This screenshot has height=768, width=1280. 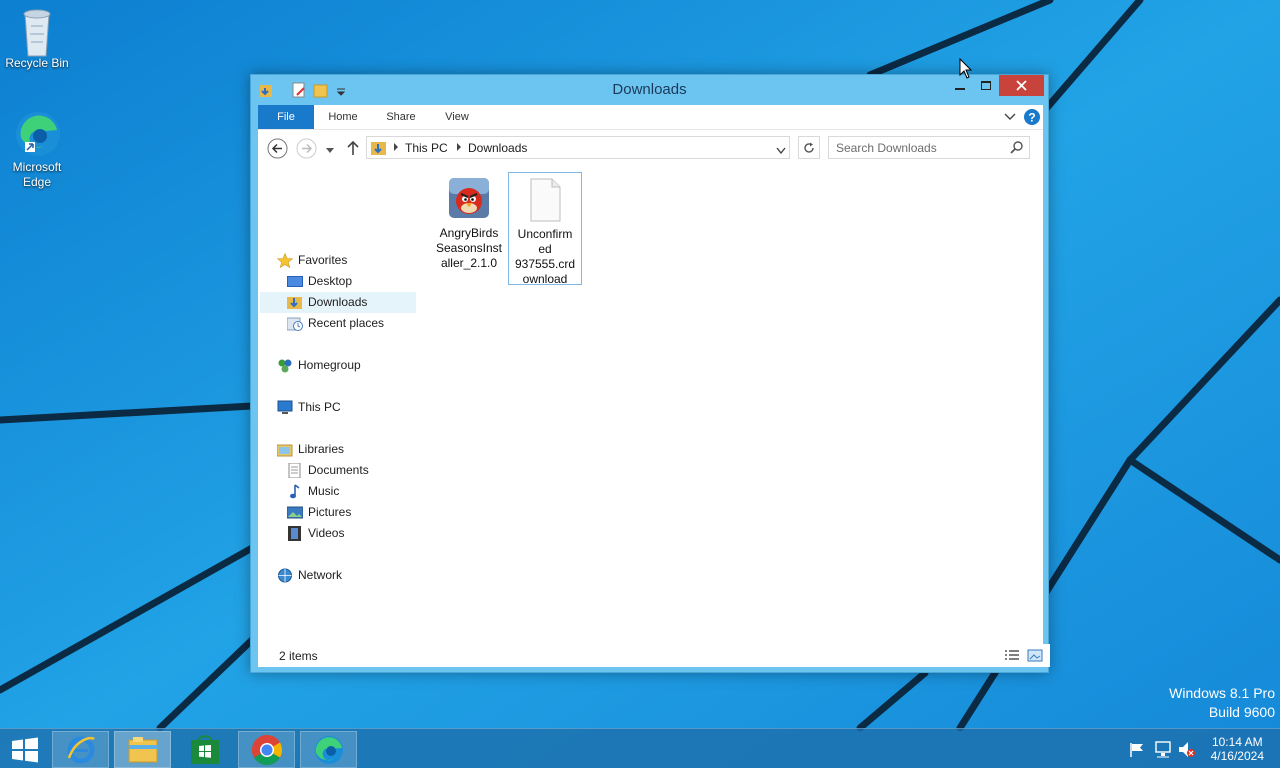 I want to click on recycle-bin-icon, so click(x=37, y=31).